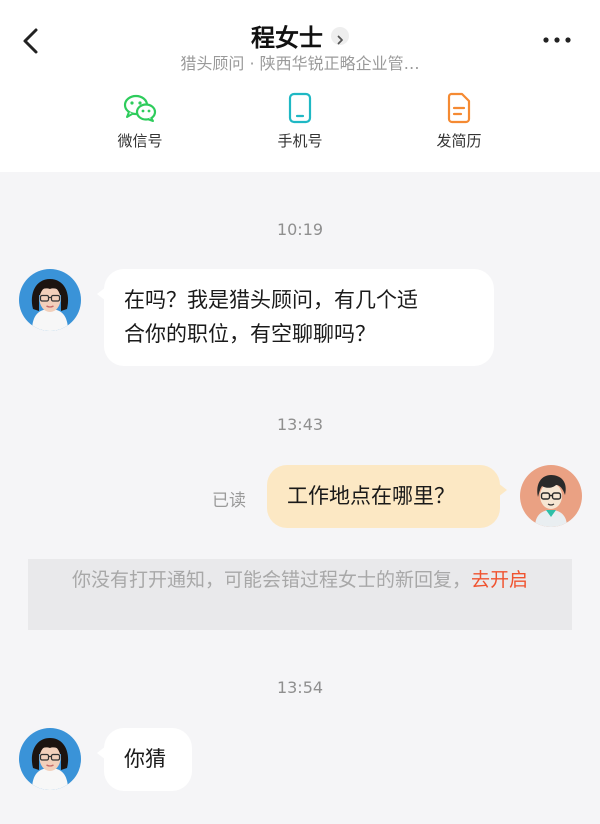  Describe the element at coordinates (499, 580) in the screenshot. I see `enable-notifications-link: 去开启` at that location.